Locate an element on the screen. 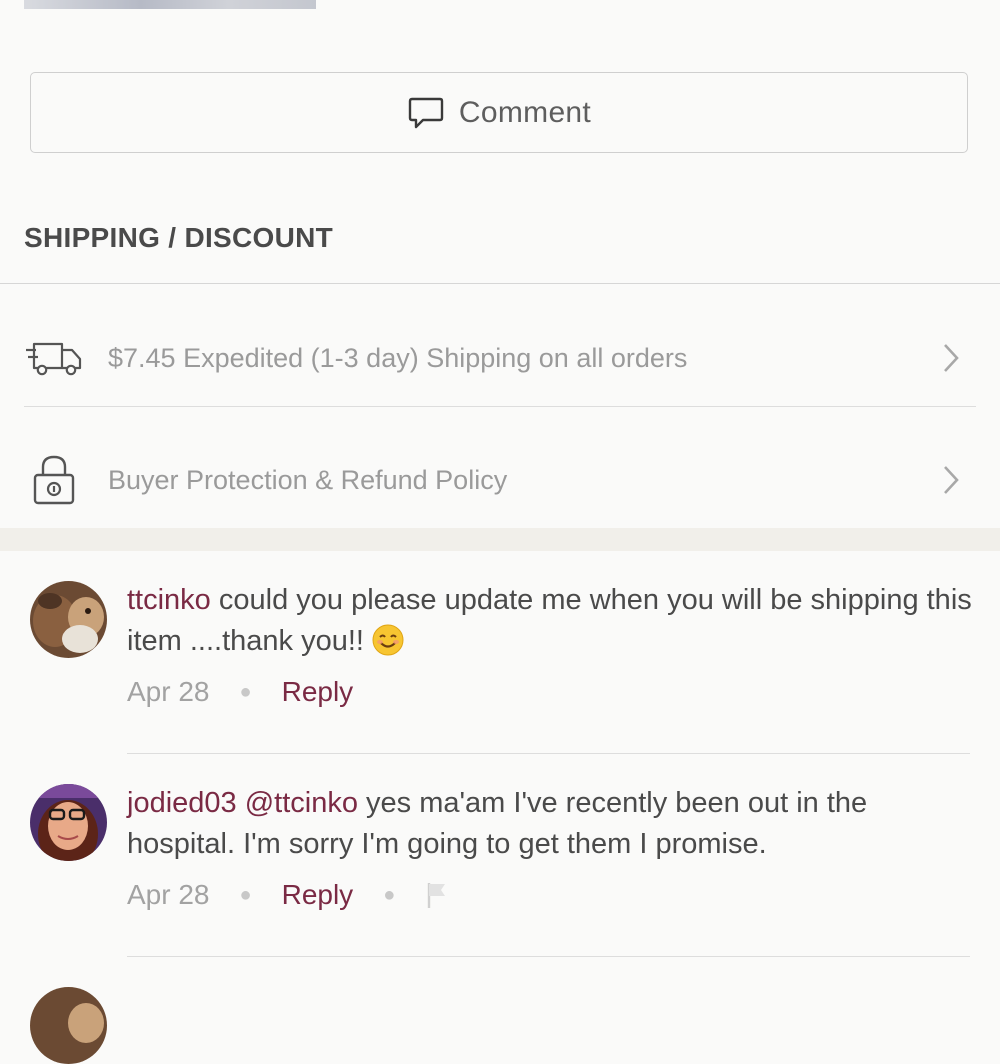 This screenshot has height=1064, width=1000. speech-bubble-icon is located at coordinates (426, 113).